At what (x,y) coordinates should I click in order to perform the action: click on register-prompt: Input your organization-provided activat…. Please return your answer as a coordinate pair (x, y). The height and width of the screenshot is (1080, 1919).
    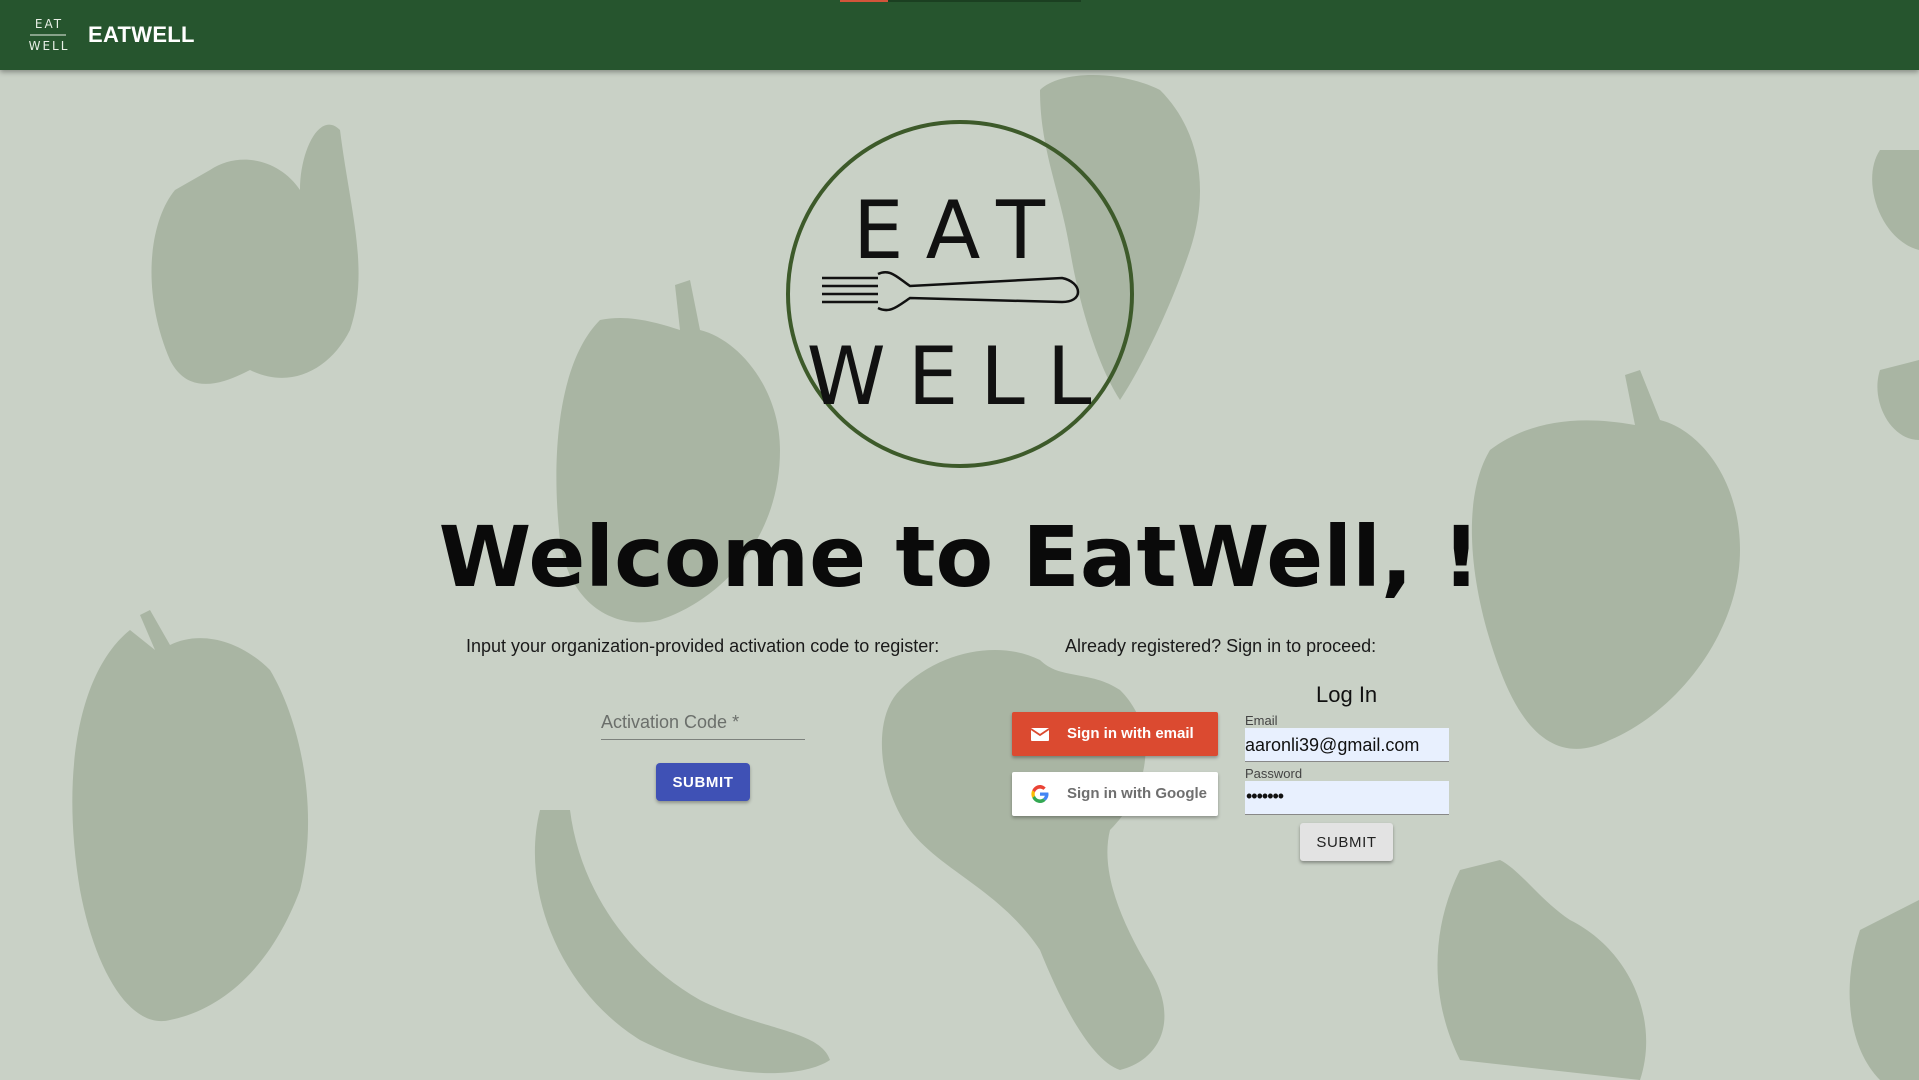
    Looking at the image, I should click on (703, 646).